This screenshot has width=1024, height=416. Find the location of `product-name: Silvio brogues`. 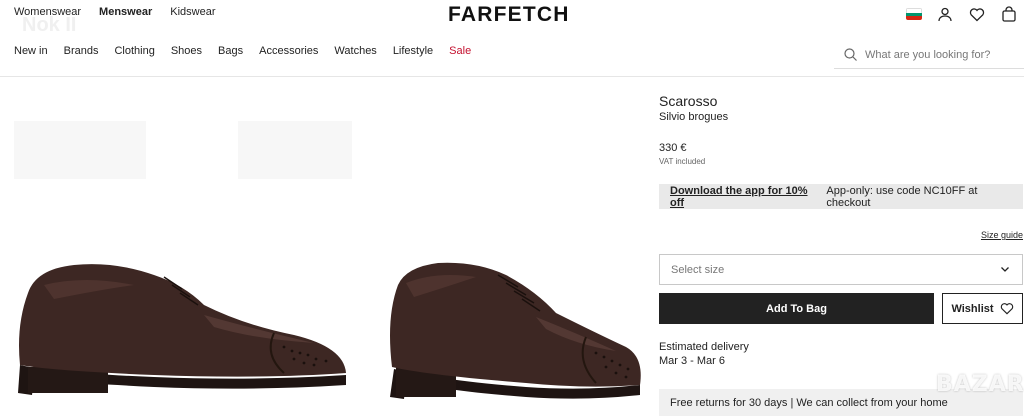

product-name: Silvio brogues is located at coordinates (694, 117).